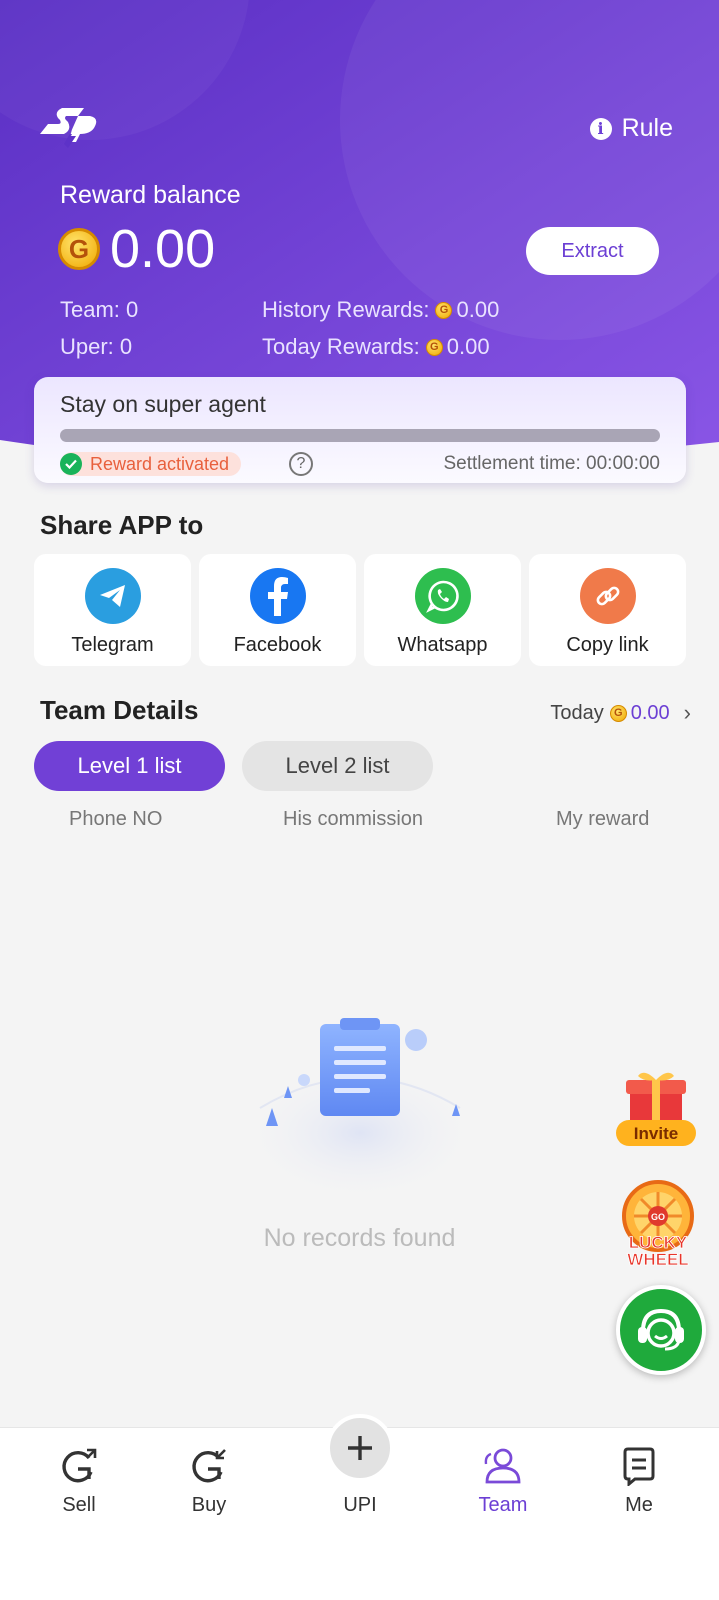 The image size is (719, 1600). I want to click on share-telegram-label: Telegram, so click(112, 645).